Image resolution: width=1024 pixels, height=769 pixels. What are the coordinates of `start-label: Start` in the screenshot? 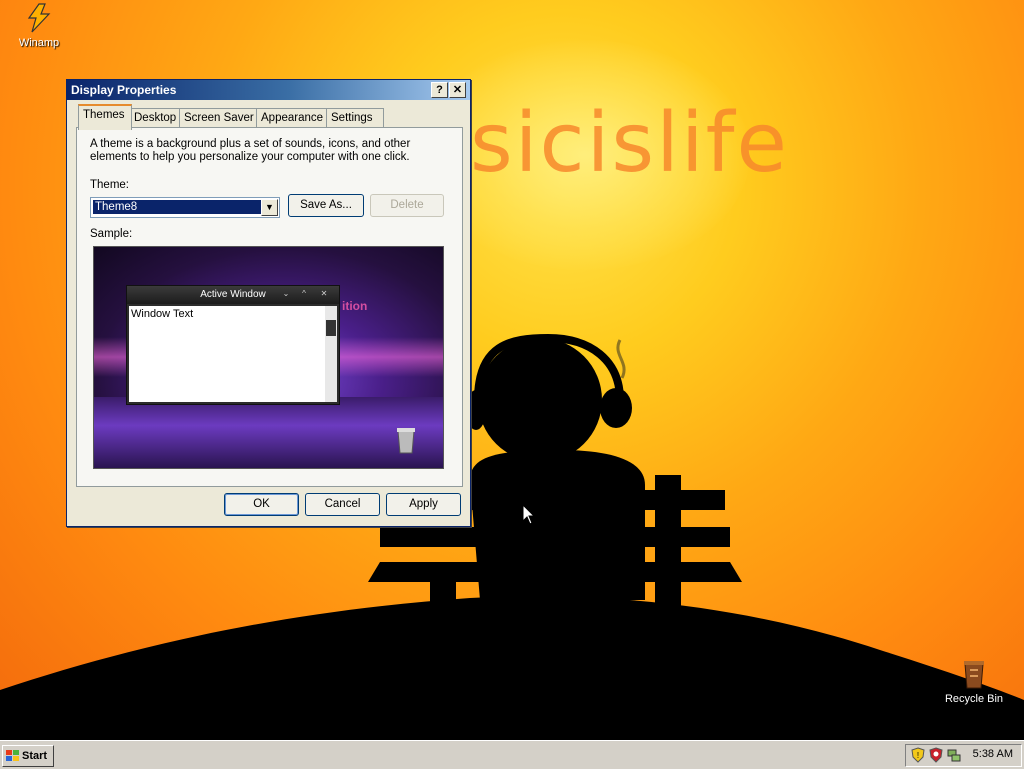 It's located at (35, 756).